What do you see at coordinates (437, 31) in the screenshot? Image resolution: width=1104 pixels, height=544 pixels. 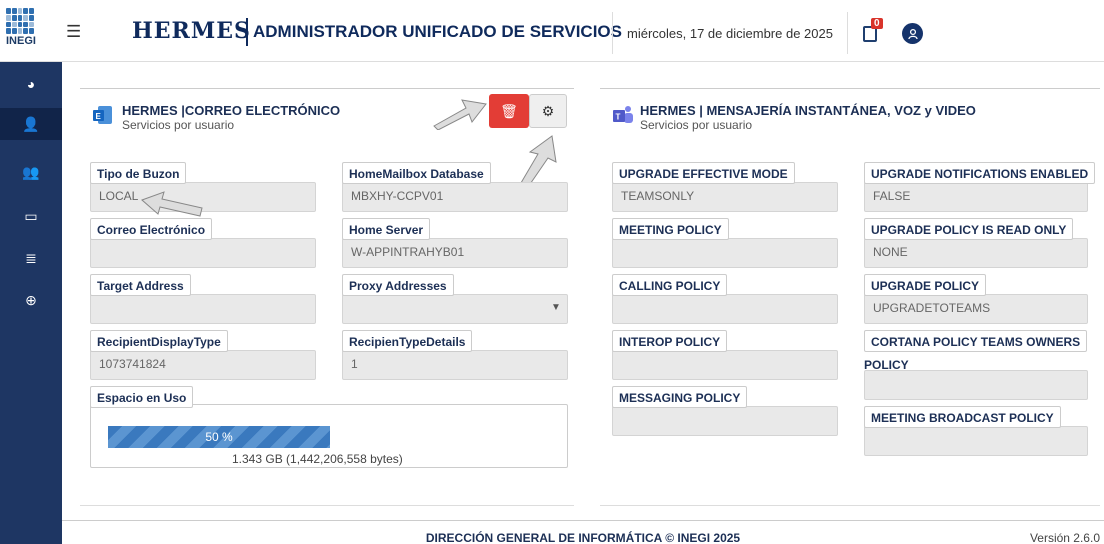 I see `app-subtitle: ADMINISTRADOR UNIFICADO DE SERVICIOS` at bounding box center [437, 31].